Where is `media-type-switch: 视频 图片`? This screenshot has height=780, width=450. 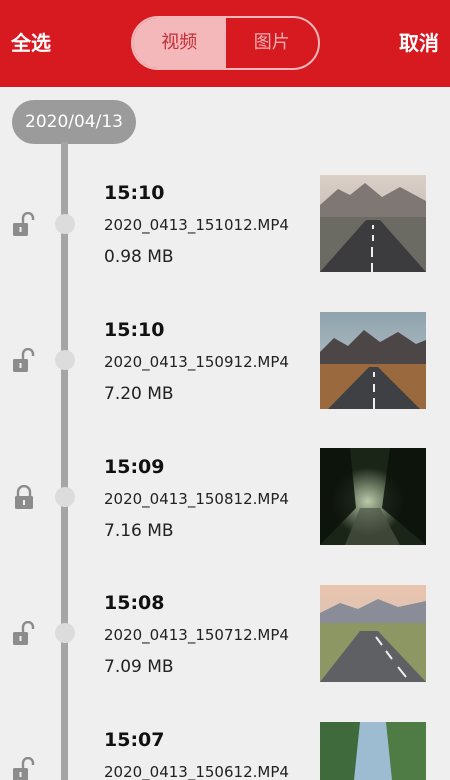
media-type-switch: 视频 图片 is located at coordinates (225, 43).